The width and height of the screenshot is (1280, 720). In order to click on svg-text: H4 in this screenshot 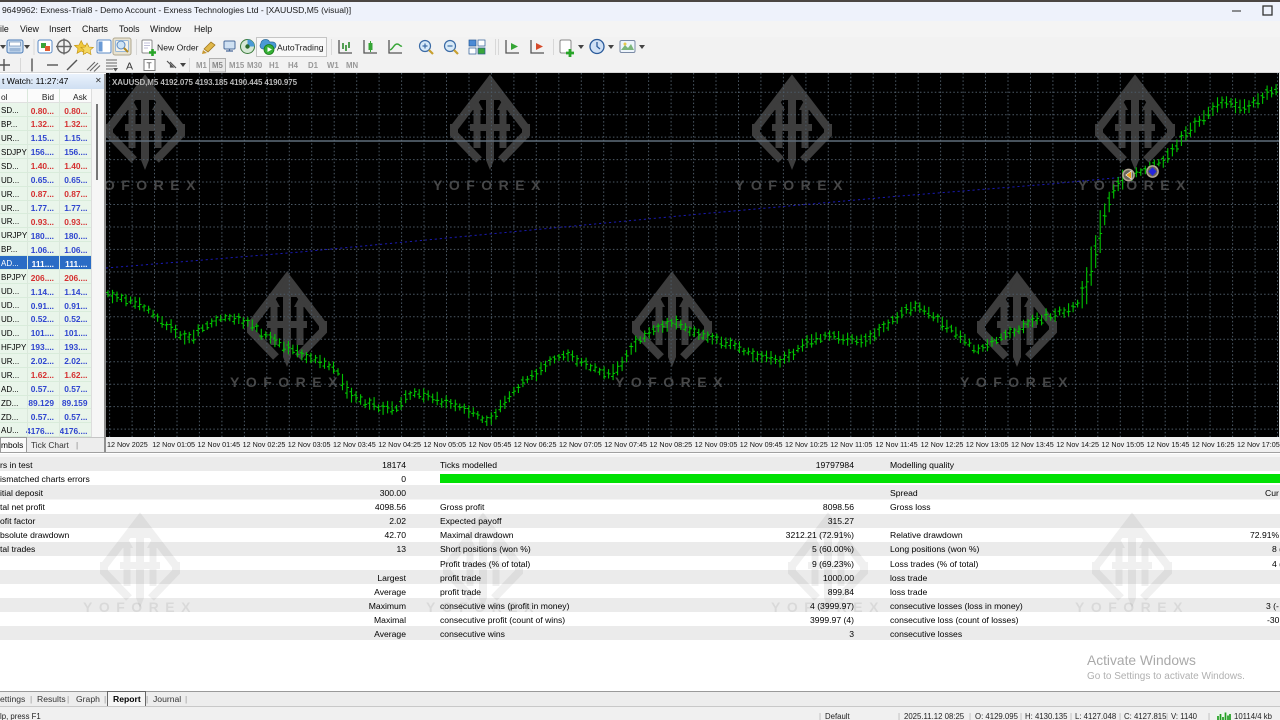, I will do `click(293, 65)`.